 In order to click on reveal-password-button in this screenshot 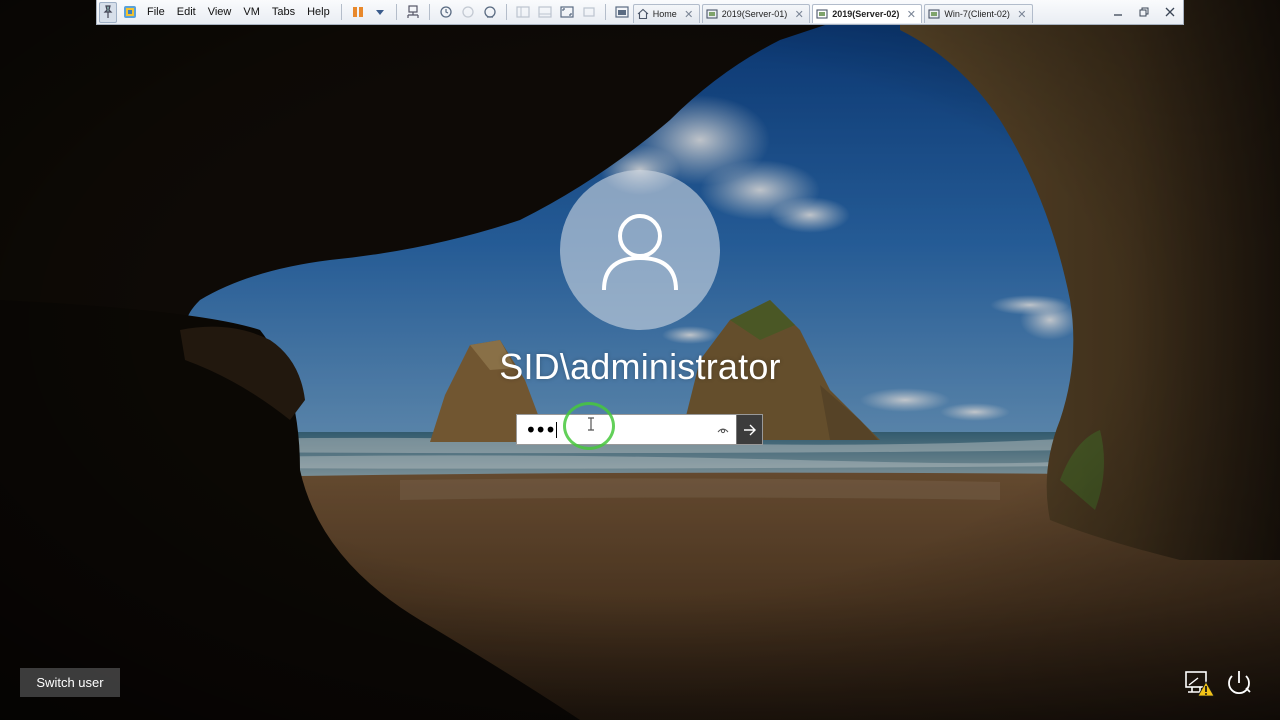, I will do `click(723, 429)`.